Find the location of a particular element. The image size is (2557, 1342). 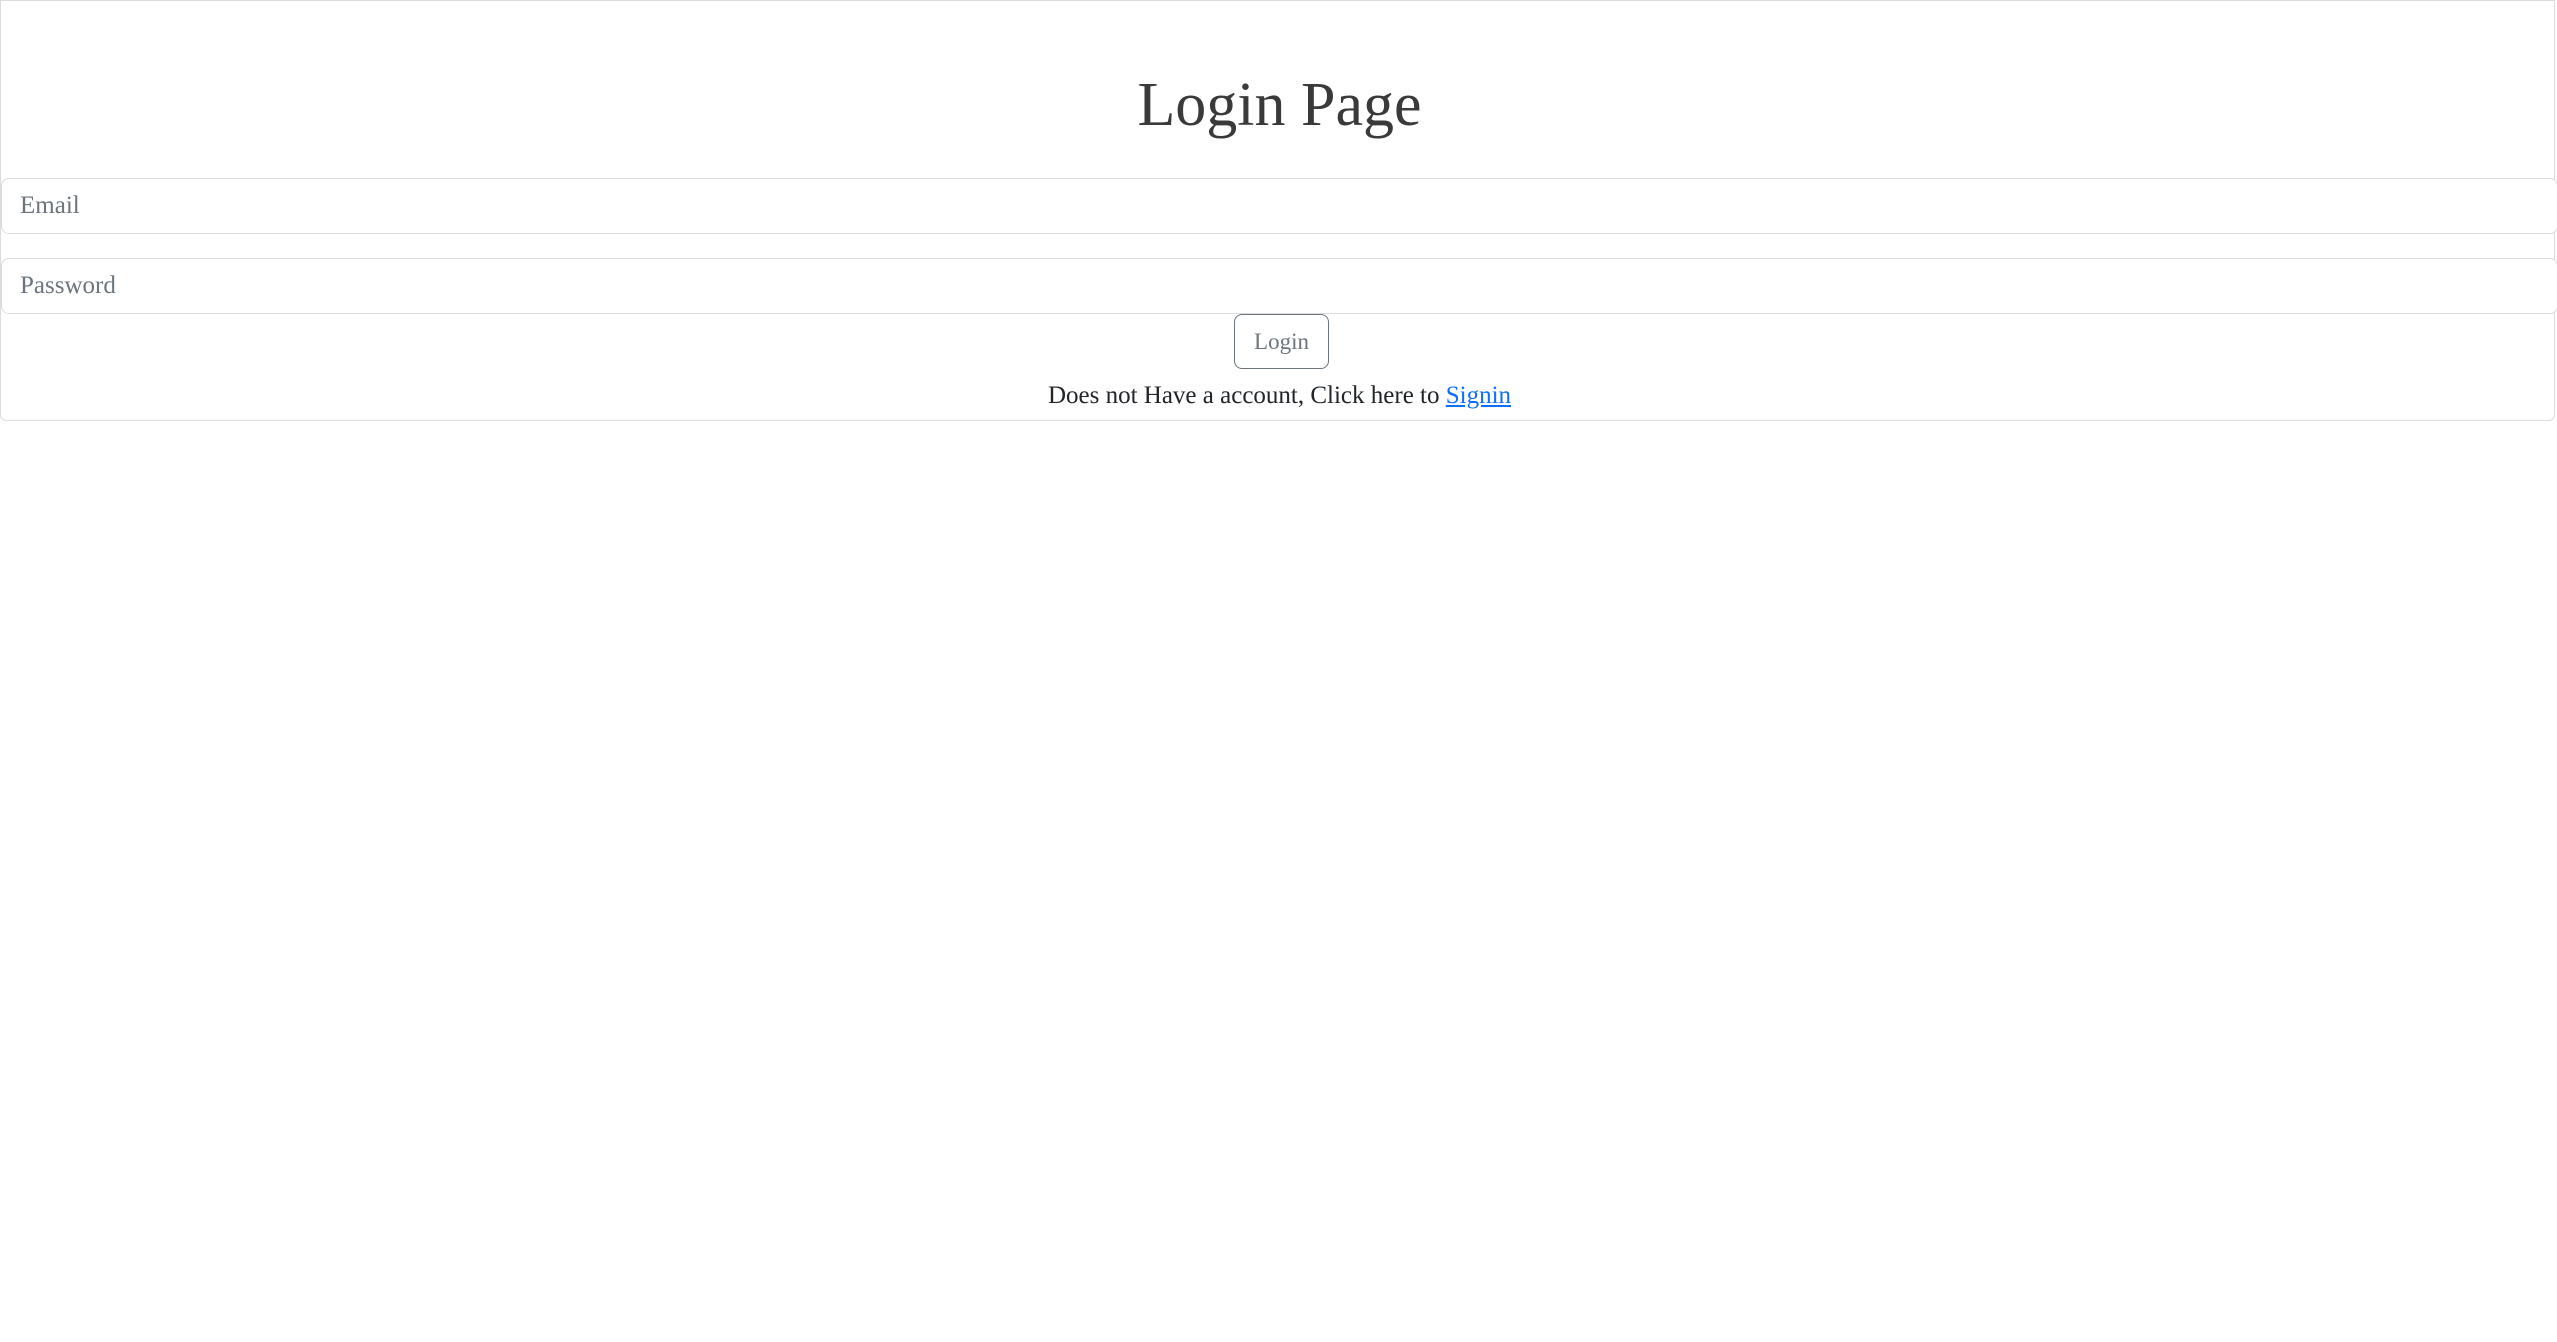

login-button: Login is located at coordinates (1281, 341).